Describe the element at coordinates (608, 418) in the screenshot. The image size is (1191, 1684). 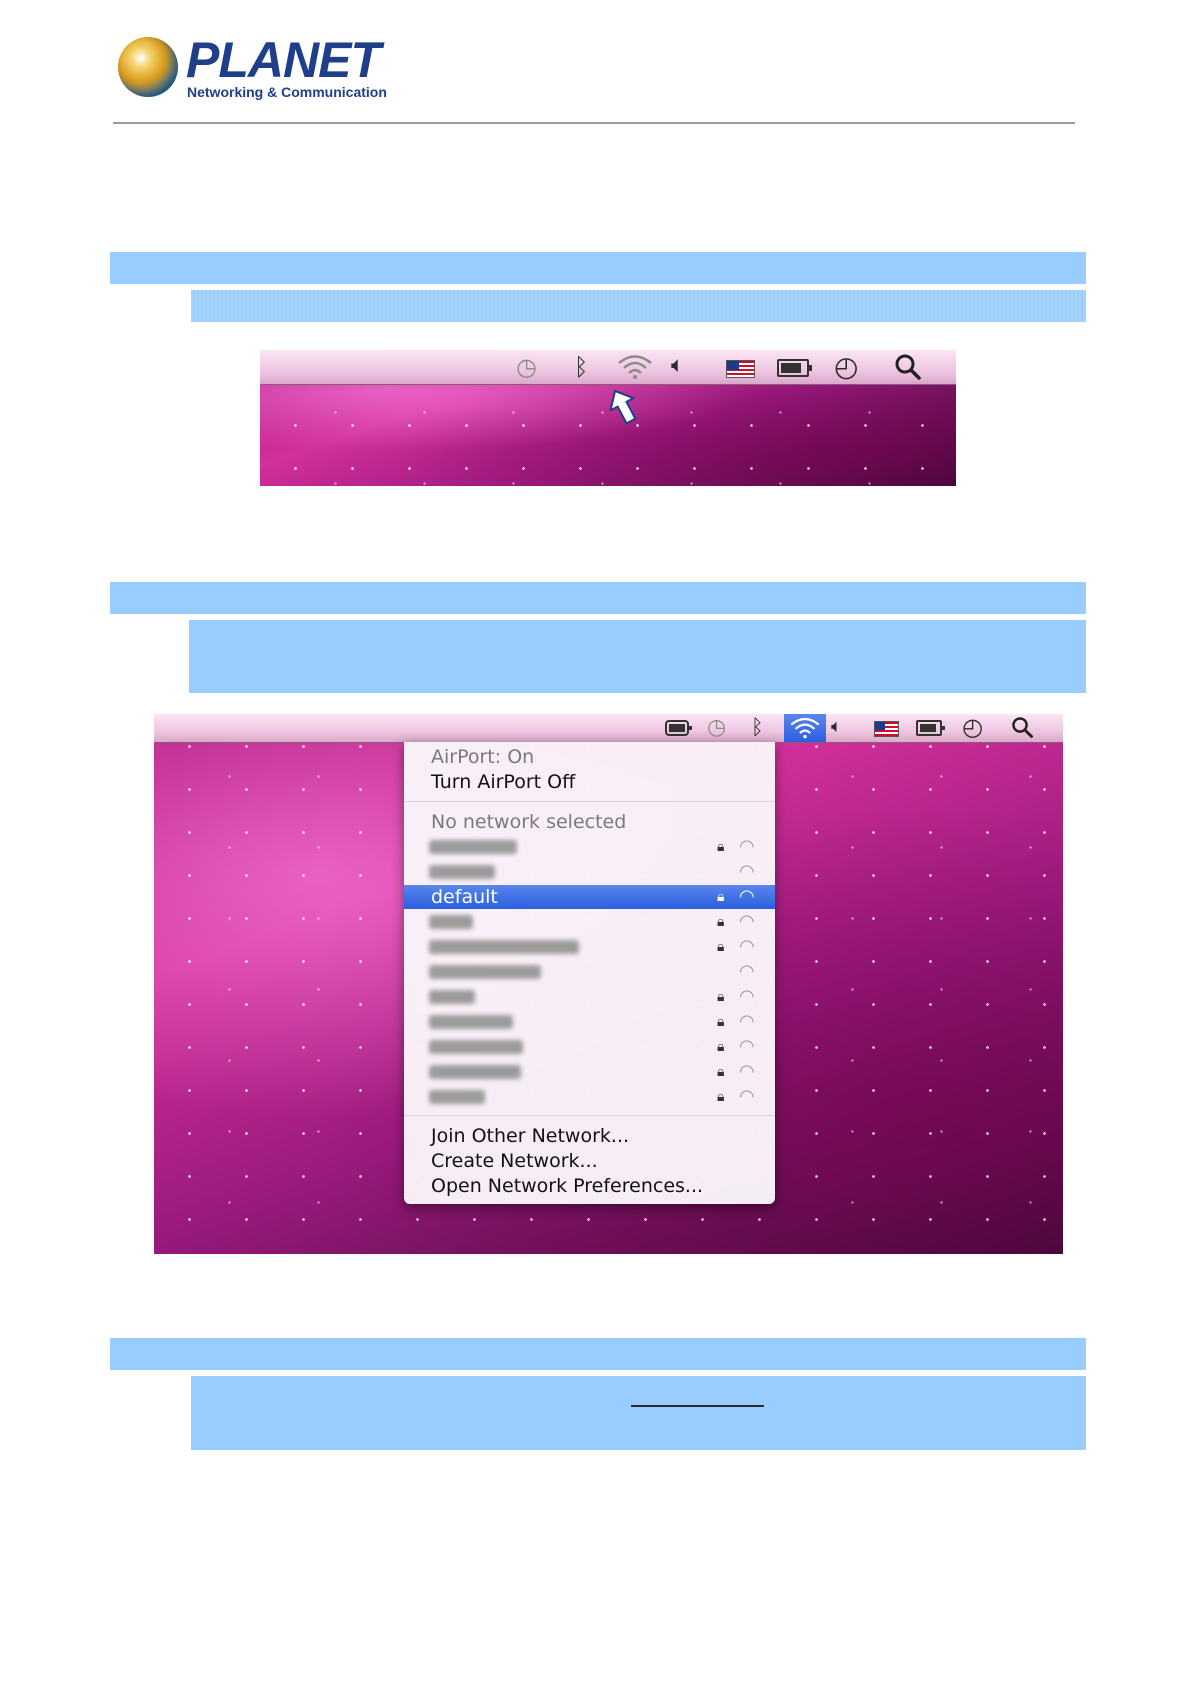
I see `menubar-screenshot: ◷ ᛒ 🔈︎ ◴` at that location.